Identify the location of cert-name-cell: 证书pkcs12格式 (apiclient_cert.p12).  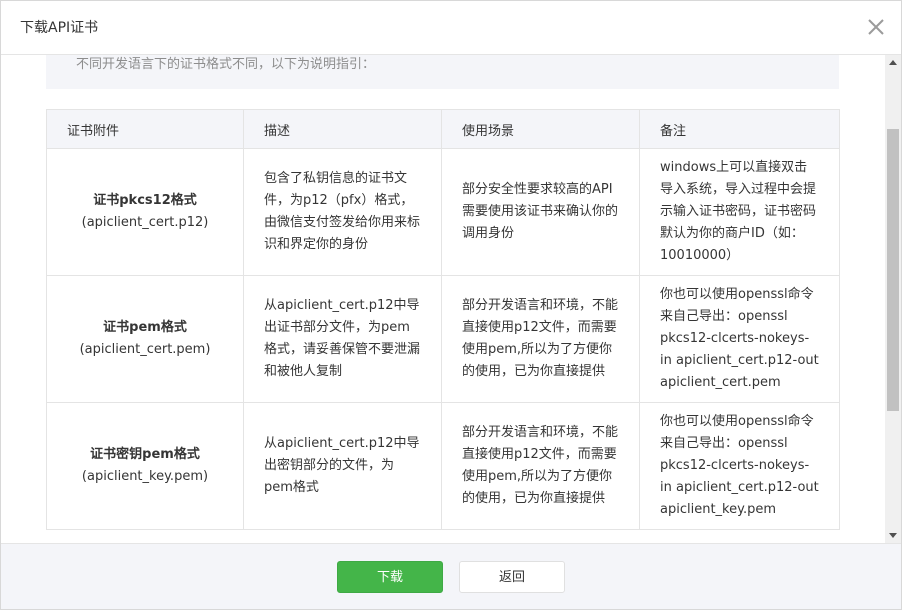
(145, 212).